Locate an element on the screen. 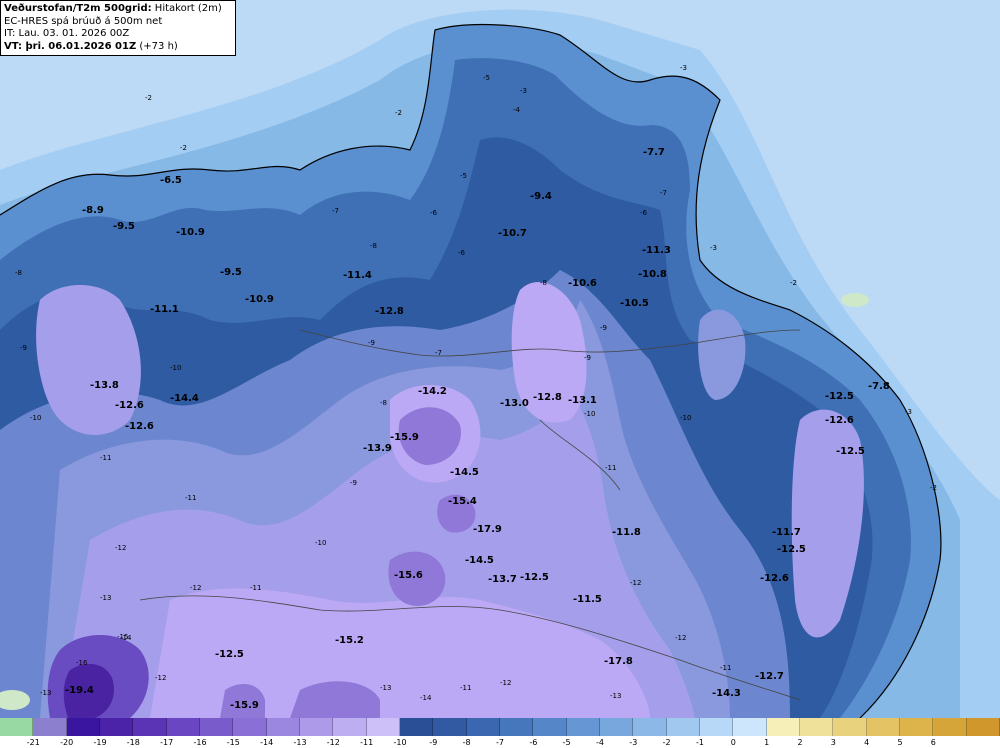 The width and height of the screenshot is (1000, 748). info-title: Veðurstofan/T2m 500grid: Hitakort (2m) is located at coordinates (118, 9).